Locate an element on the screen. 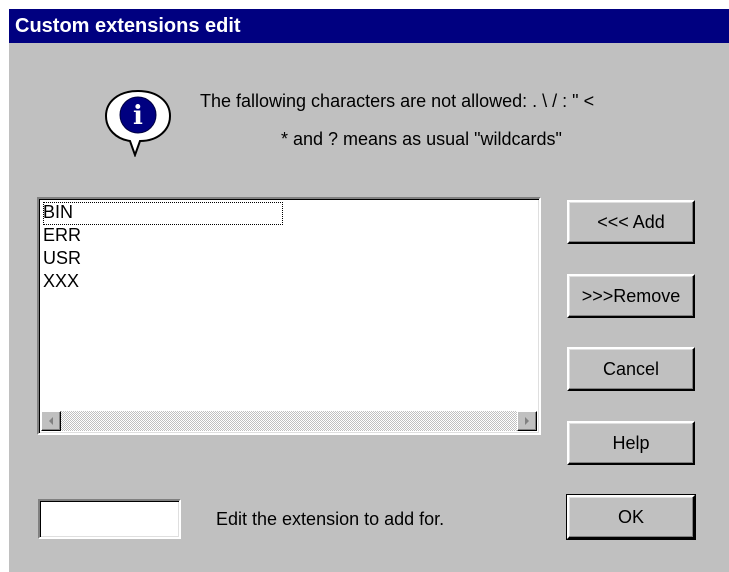 The image size is (729, 572). title-bar: Custom extensions edit is located at coordinates (369, 26).